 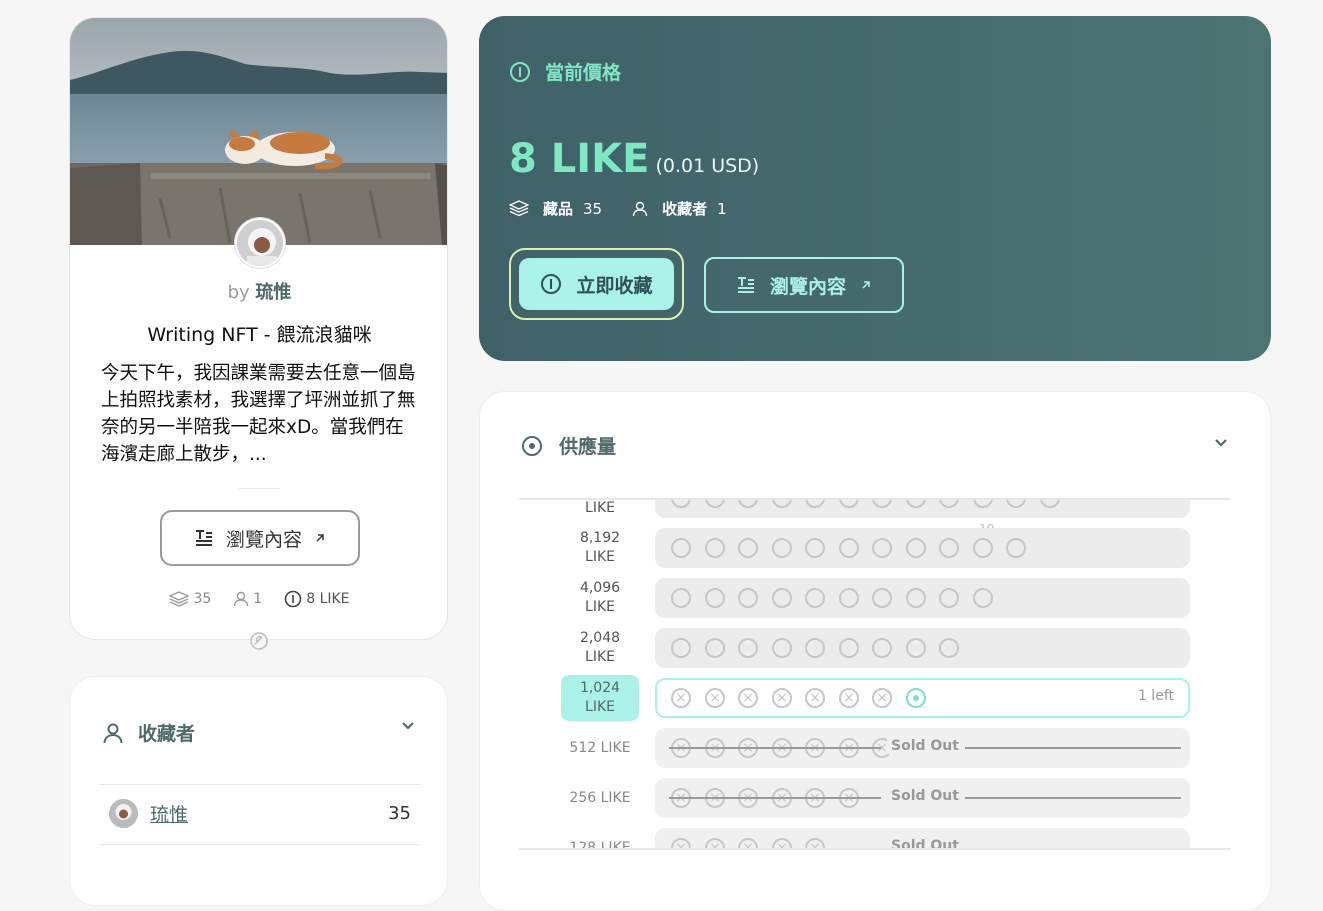 I want to click on collectors-title: 收藏者, so click(x=167, y=734).